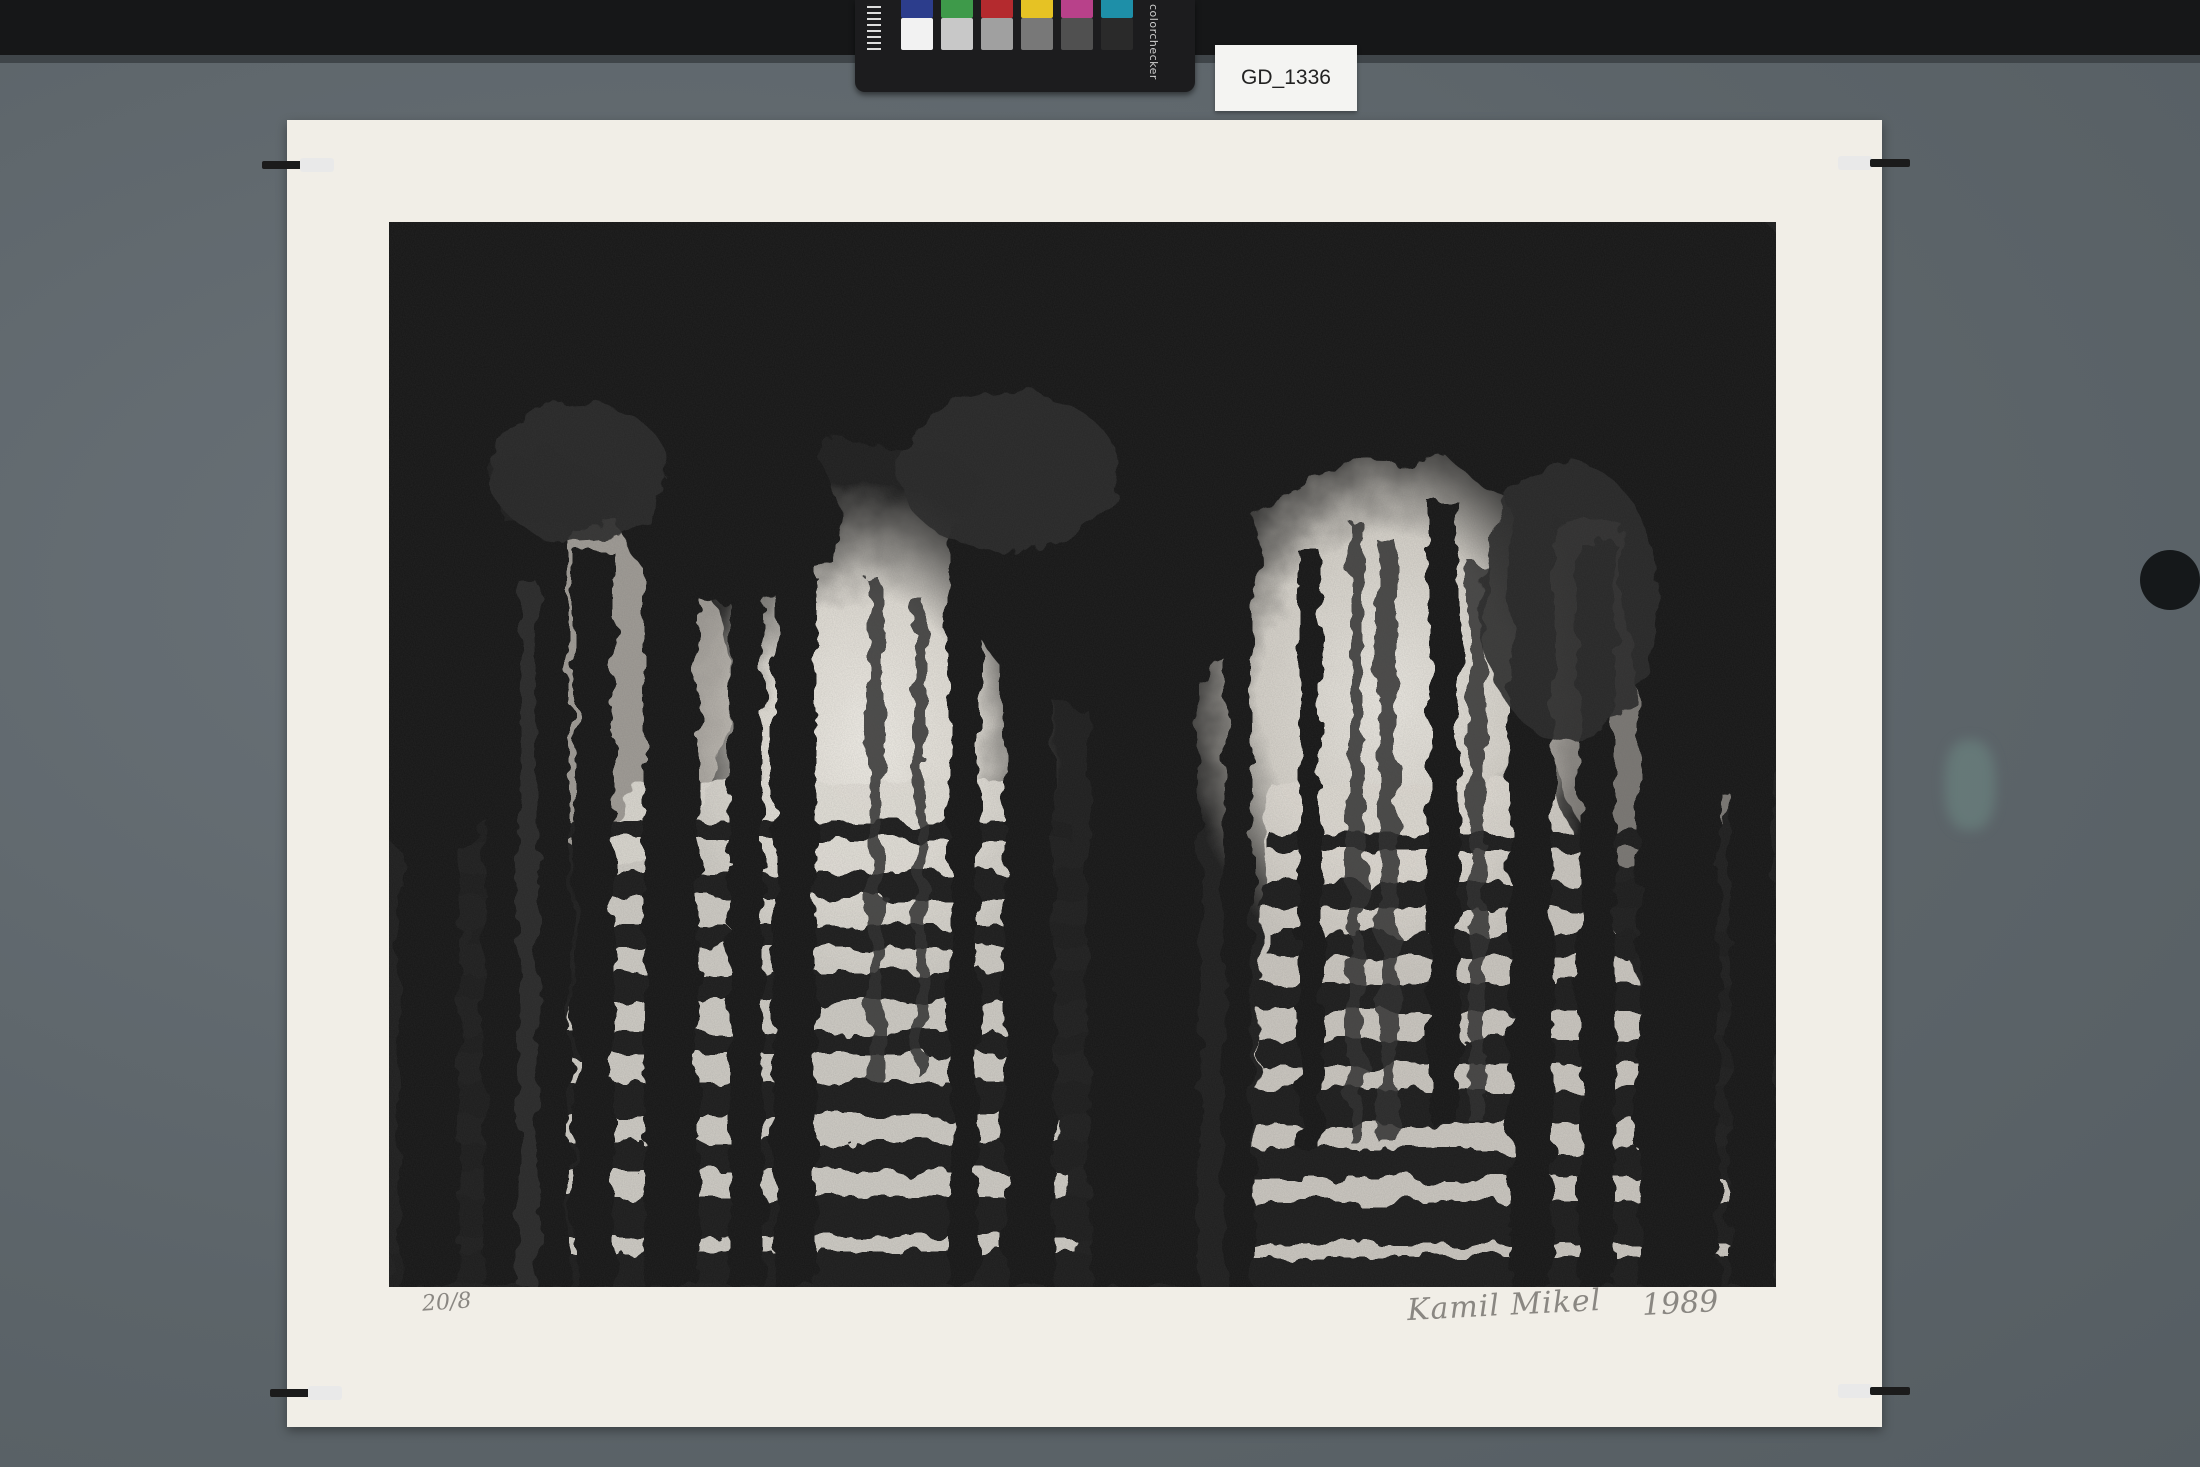 This screenshot has height=1467, width=2200. Describe the element at coordinates (1153, 42) in the screenshot. I see `checker-brand-text: colorchecker` at that location.